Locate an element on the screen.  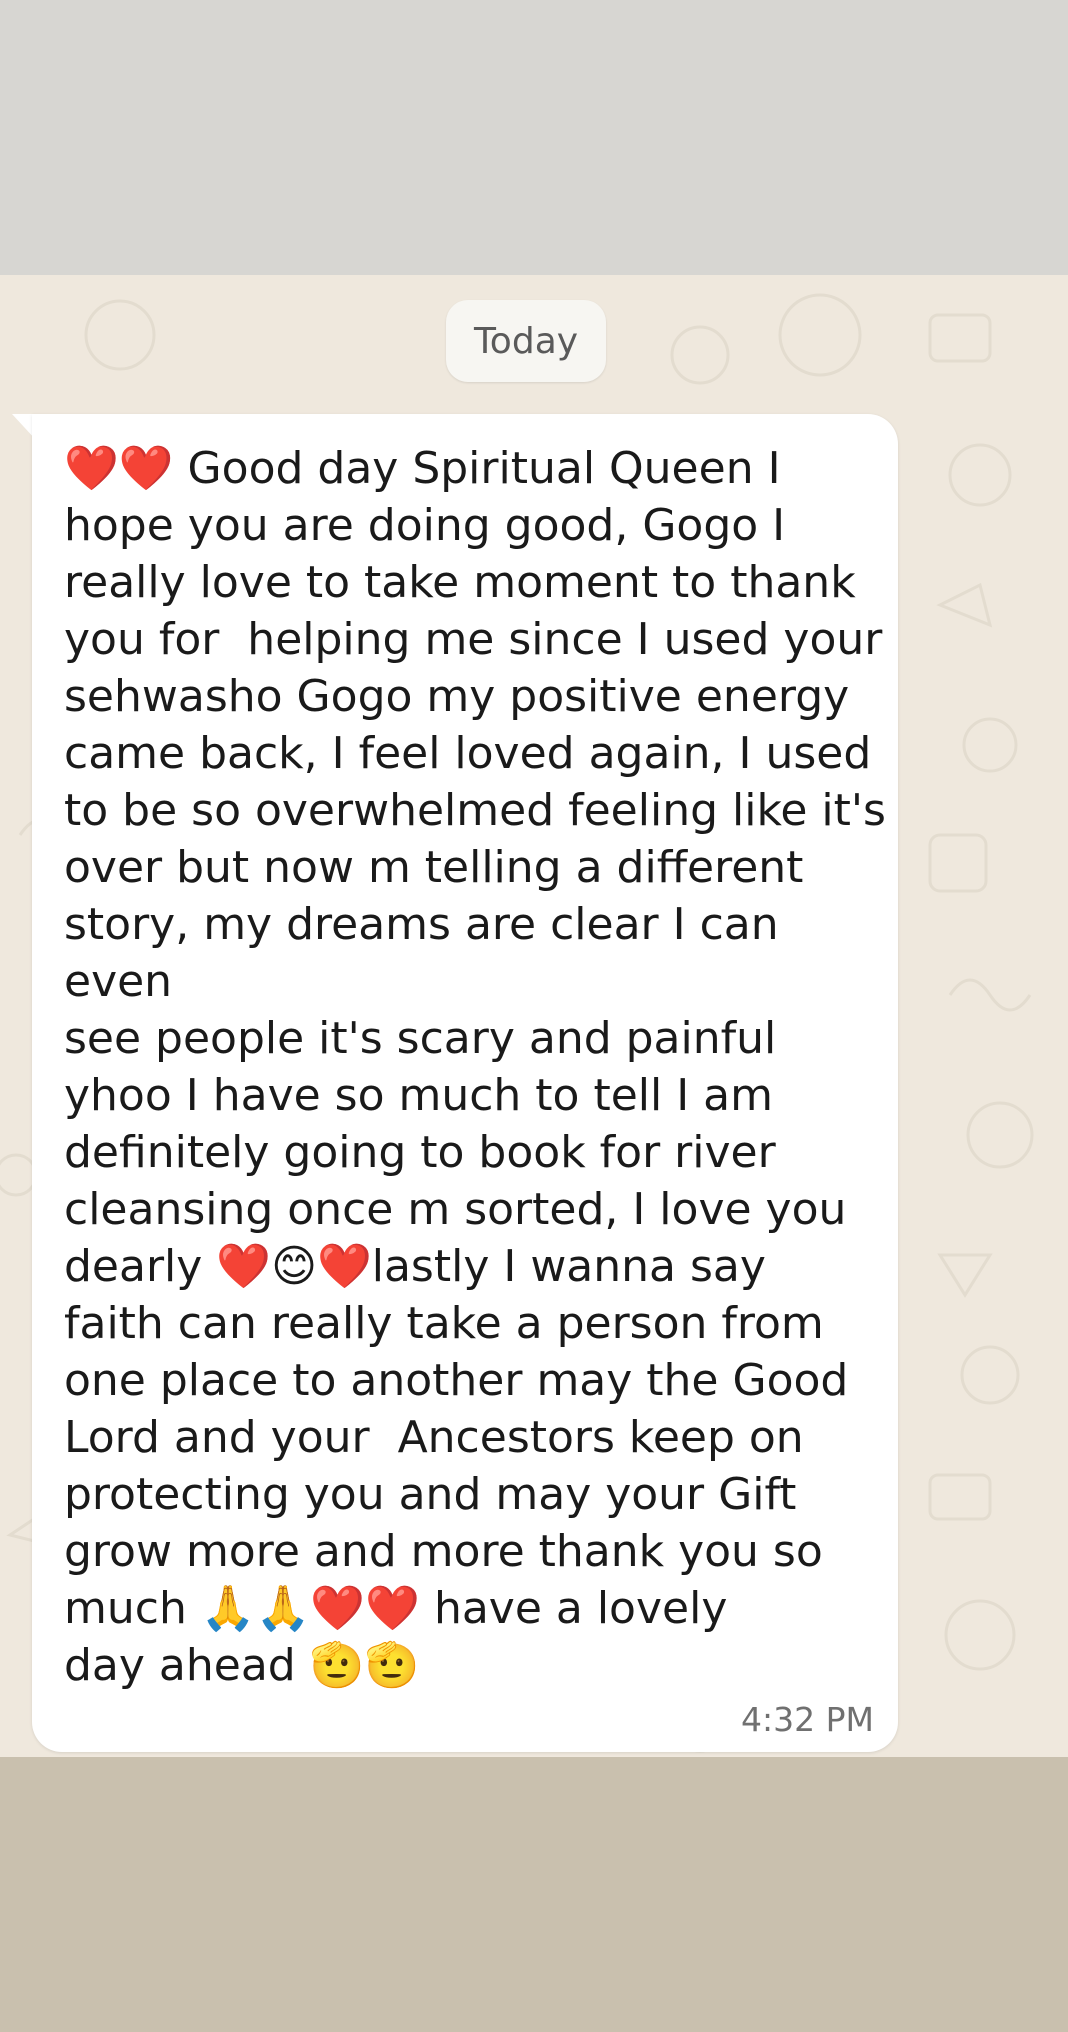
top-background is located at coordinates (534, 137).